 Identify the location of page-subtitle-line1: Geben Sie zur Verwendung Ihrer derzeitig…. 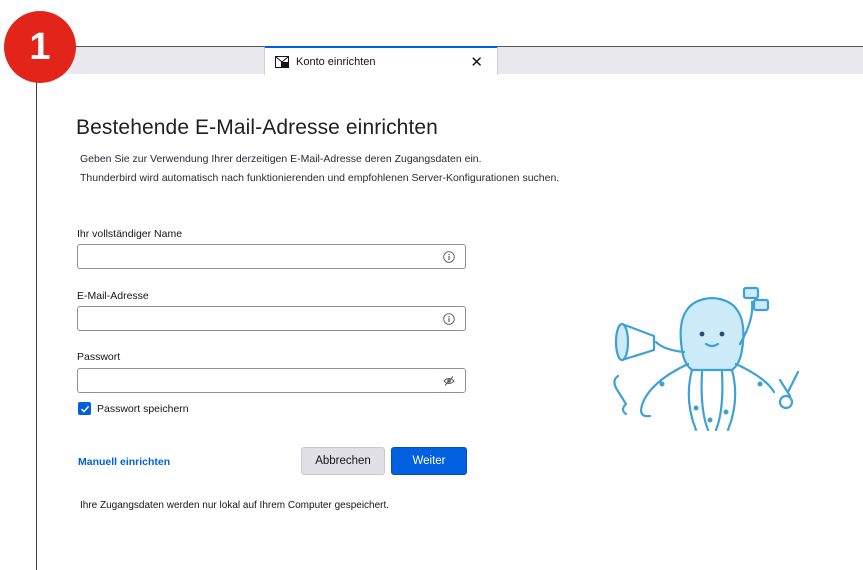
(281, 159).